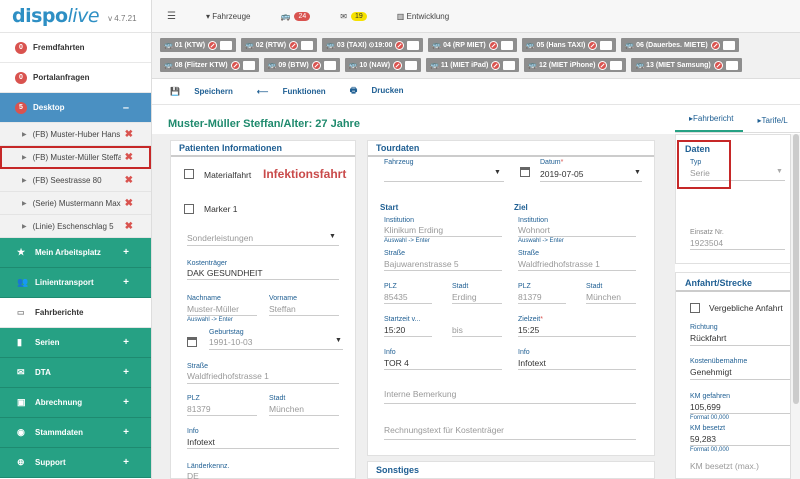 Image resolution: width=800 pixels, height=479 pixels. Describe the element at coordinates (373, 45) in the screenshot. I see `vehicle-chip: 🚌 03 (TAXI) ⊙19:00` at that location.